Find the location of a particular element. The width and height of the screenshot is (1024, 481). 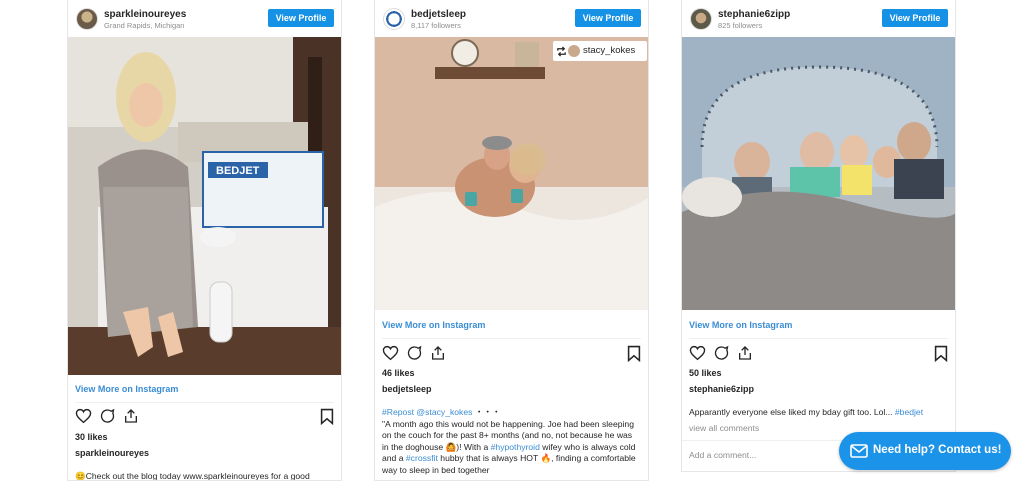

hashtag-hypothyroid: #hypothyroid is located at coordinates (515, 447).